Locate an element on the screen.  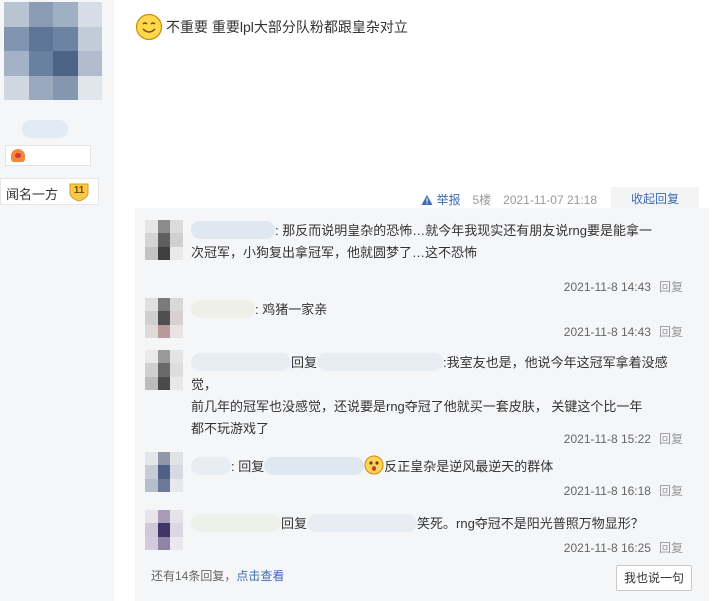
reply-text-line: 次冠军，小狗复出拿冠军，他就圆梦了…这不恐怖 is located at coordinates (334, 252).